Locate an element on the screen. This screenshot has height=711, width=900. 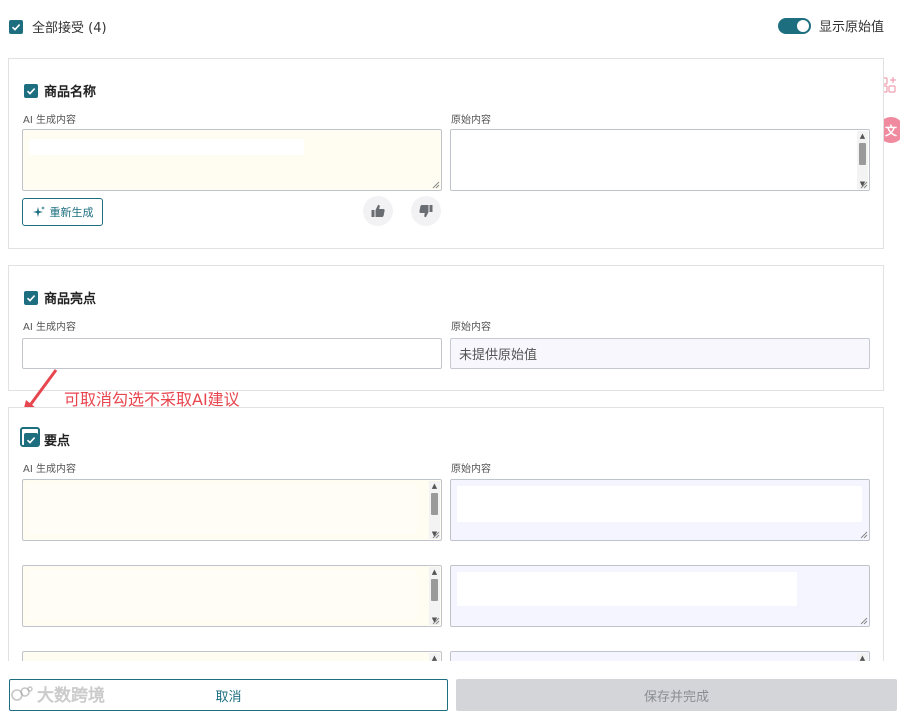
section-title-label: 要点 is located at coordinates (57, 441).